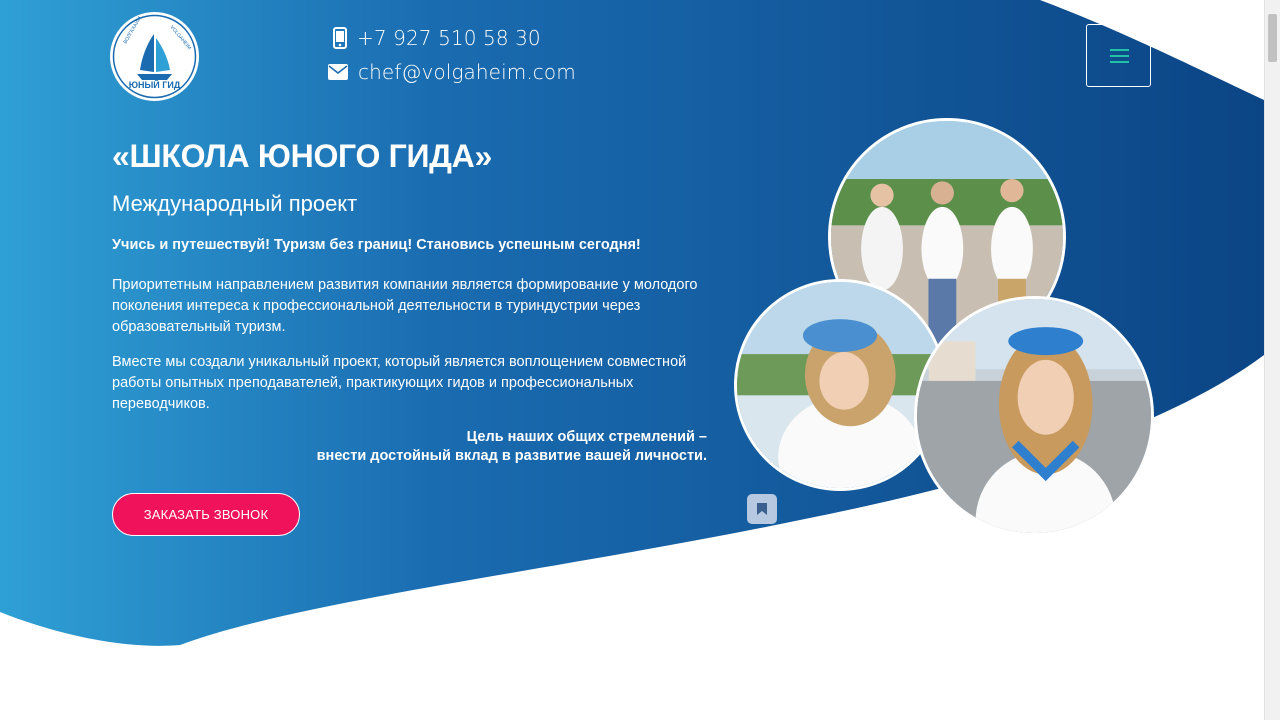  I want to click on page-subtitle: Международный проект, so click(235, 203).